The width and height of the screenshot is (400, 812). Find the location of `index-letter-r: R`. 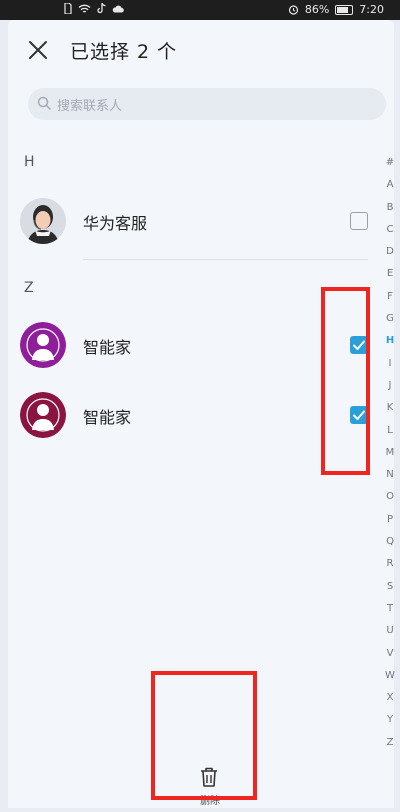

index-letter-r: R is located at coordinates (390, 564).